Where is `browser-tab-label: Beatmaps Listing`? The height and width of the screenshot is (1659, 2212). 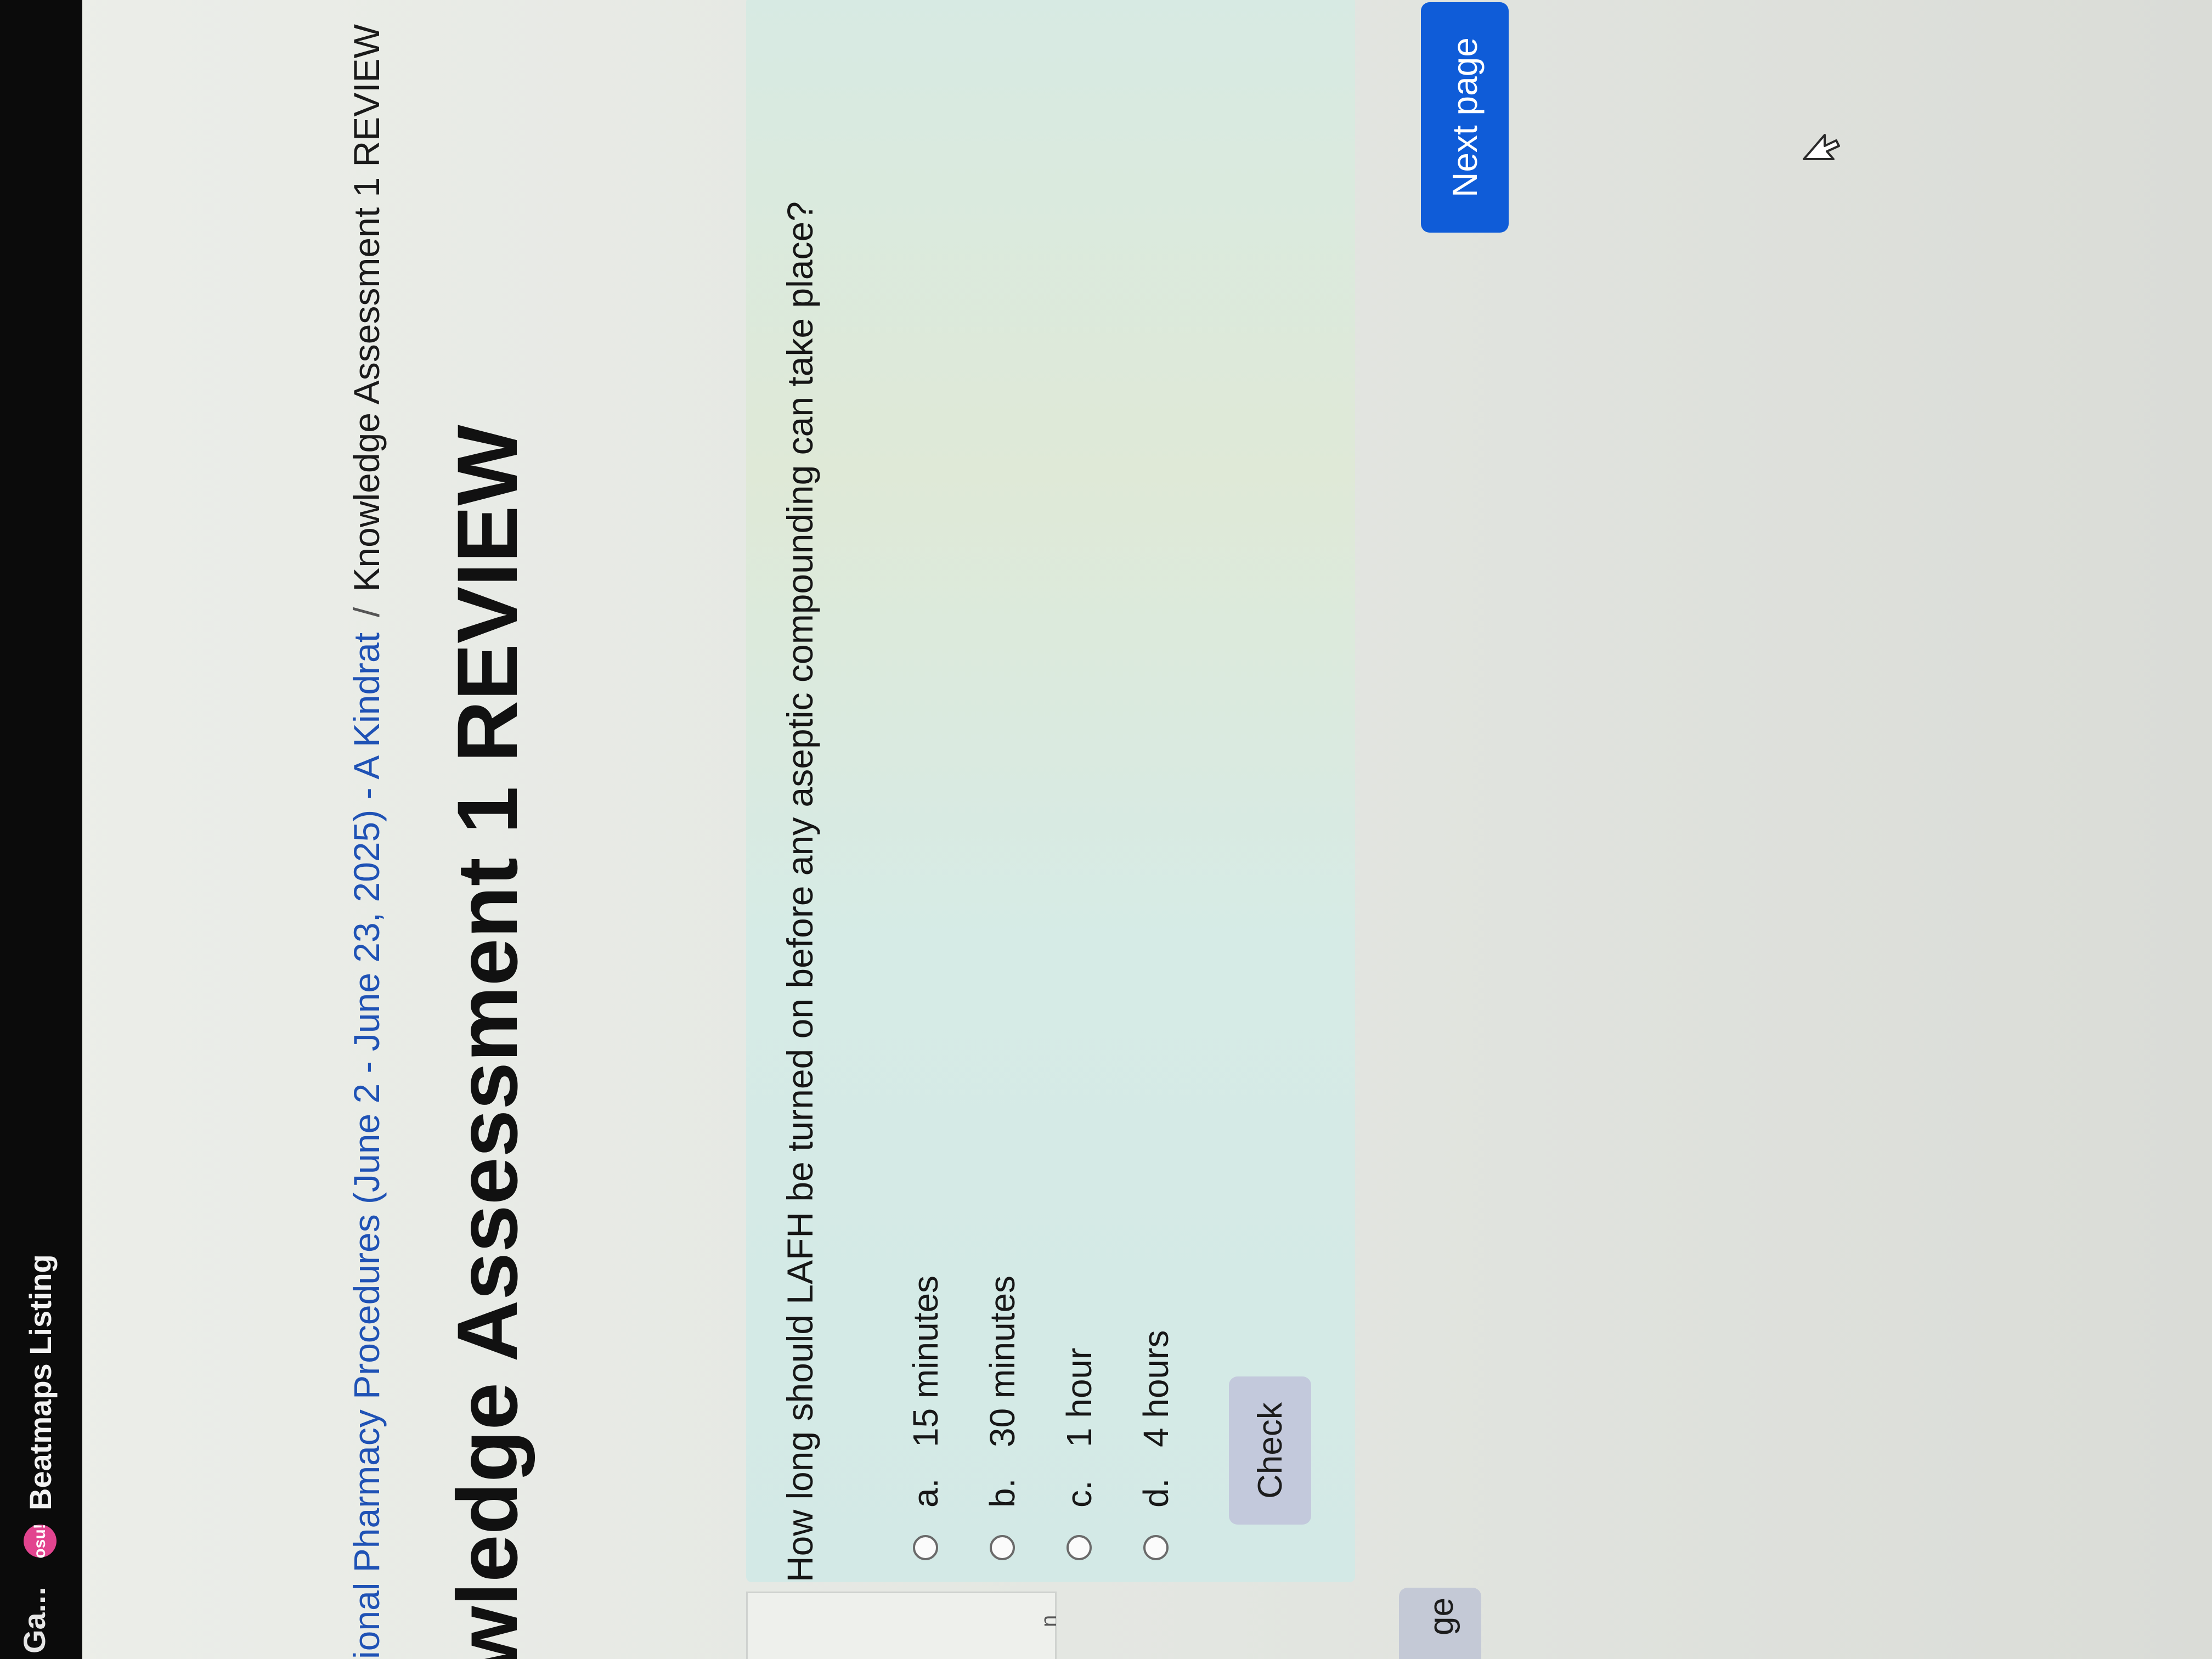
browser-tab-label: Beatmaps Listing is located at coordinates (40, 1382).